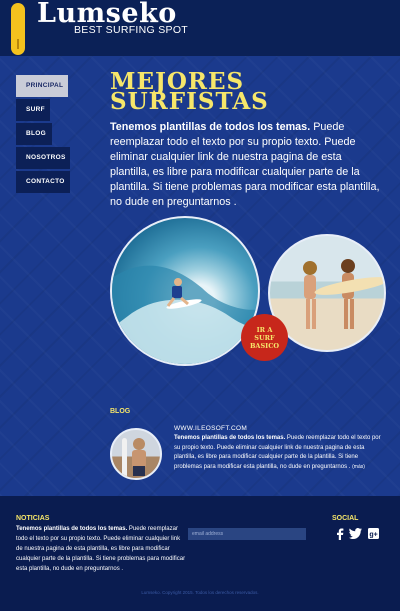  I want to click on footer-noticias-title: NOTICIAS, so click(33, 518).